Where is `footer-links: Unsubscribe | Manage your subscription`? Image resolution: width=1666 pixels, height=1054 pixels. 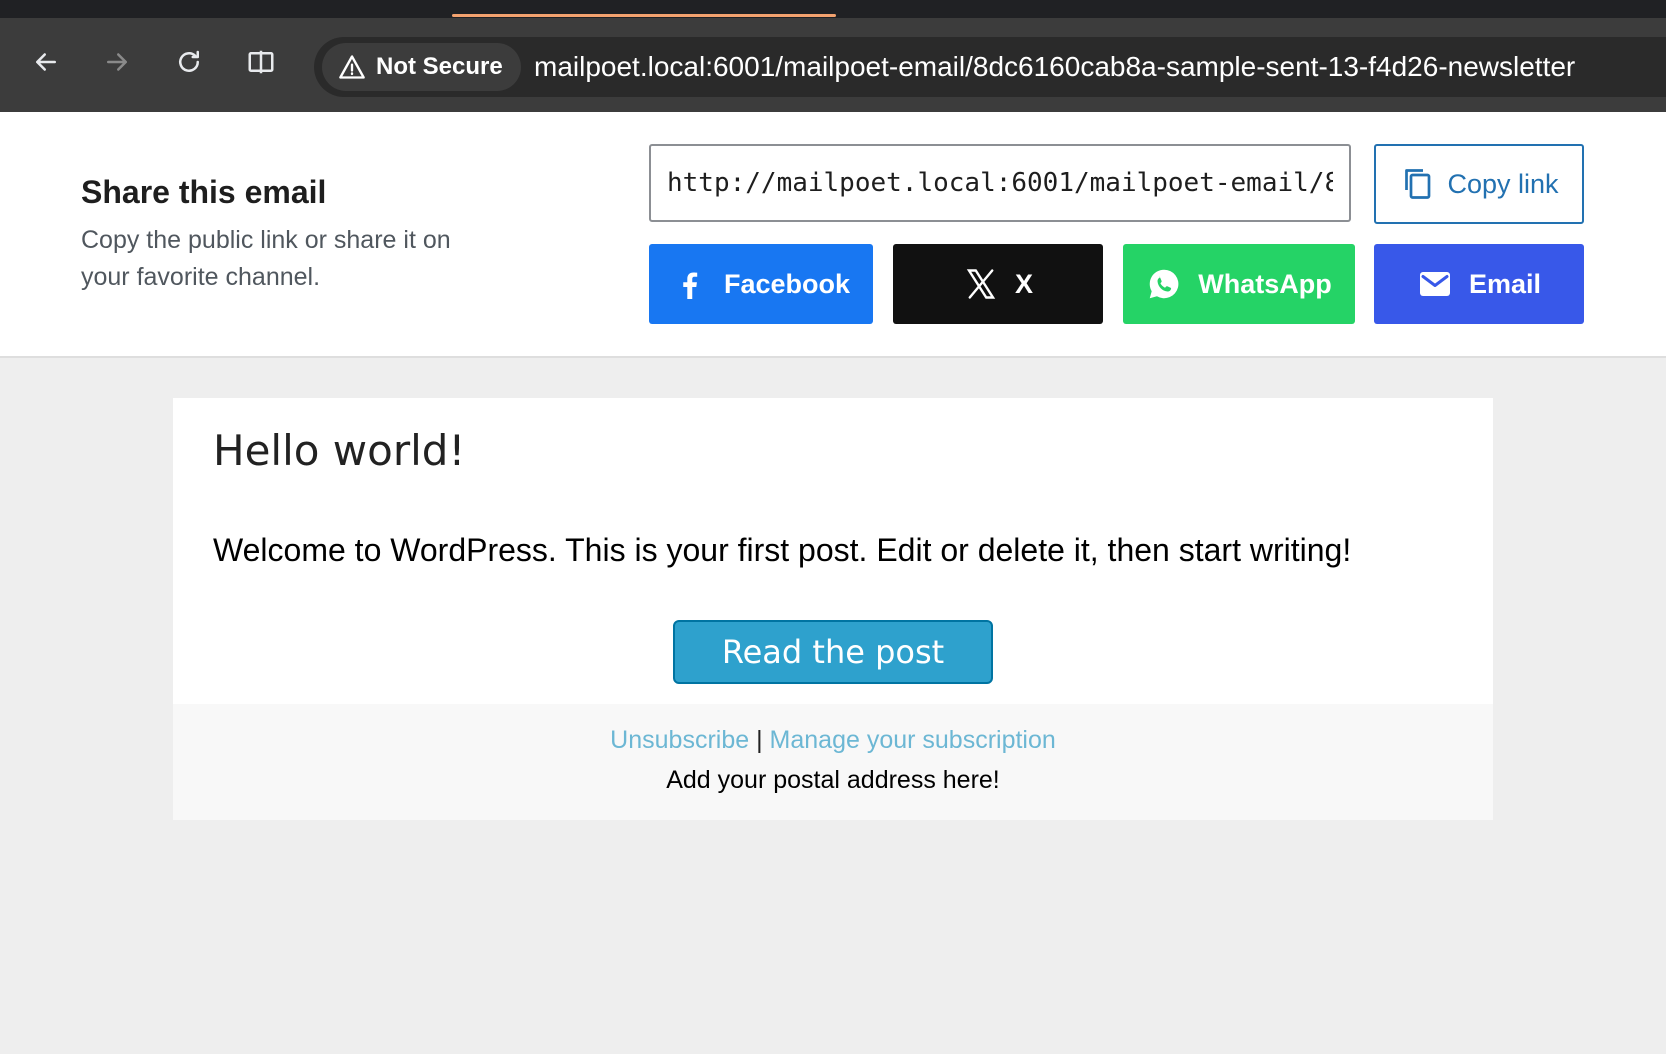 footer-links: Unsubscribe | Manage your subscription is located at coordinates (833, 740).